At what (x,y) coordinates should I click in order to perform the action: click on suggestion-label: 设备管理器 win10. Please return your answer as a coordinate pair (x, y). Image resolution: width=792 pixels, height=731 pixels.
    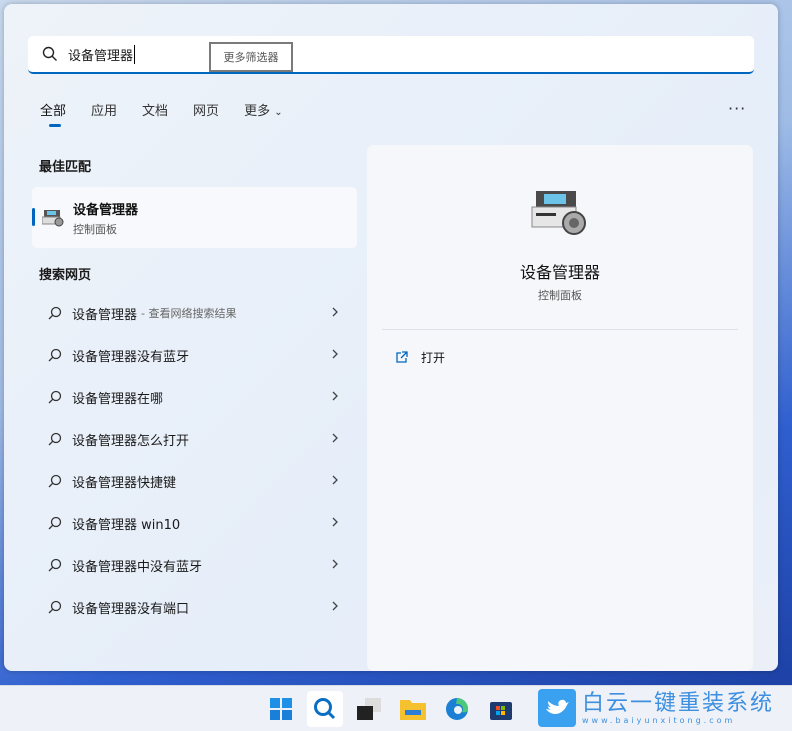
    Looking at the image, I should click on (126, 525).